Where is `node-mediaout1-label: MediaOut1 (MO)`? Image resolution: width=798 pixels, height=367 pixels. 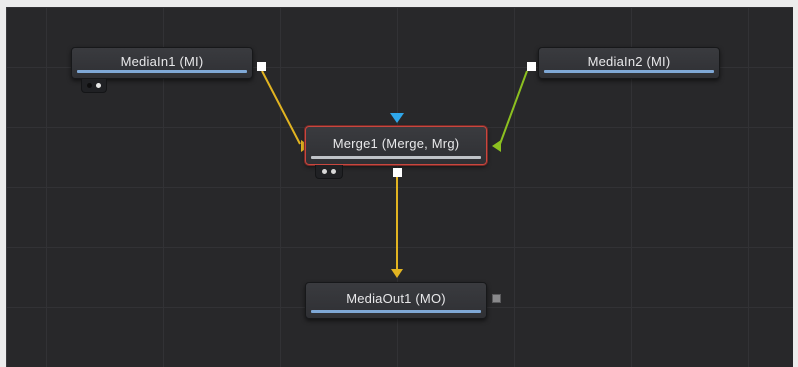
node-mediaout1-label: MediaOut1 (MO) is located at coordinates (396, 298).